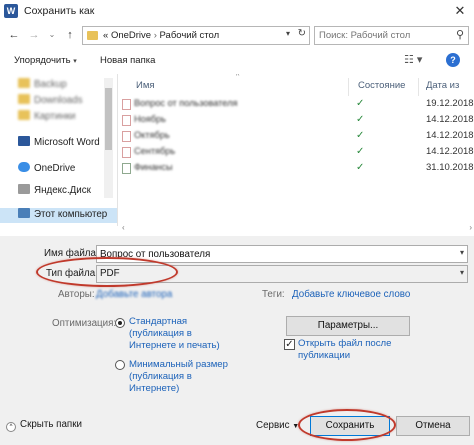  Describe the element at coordinates (237, 61) in the screenshot. I see `toolbar: Упорядочить ▾ Новая папка ☷ ▾ ?` at that location.